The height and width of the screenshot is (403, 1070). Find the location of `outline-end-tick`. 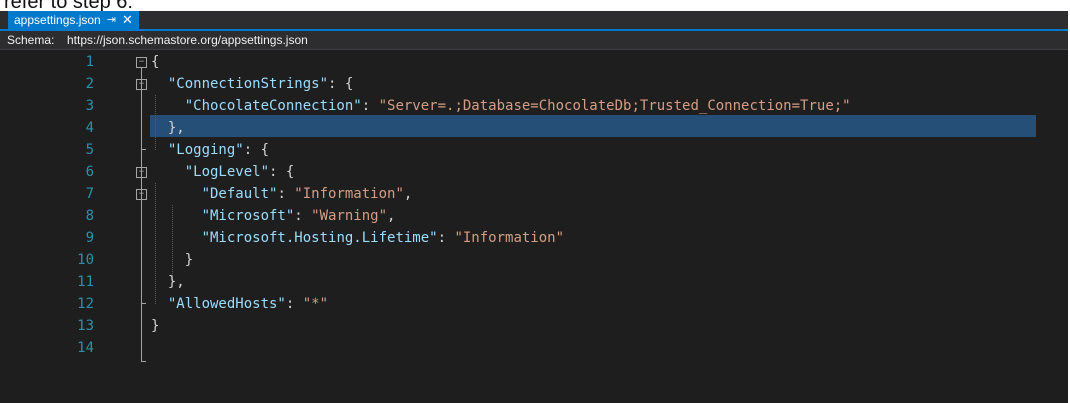

outline-end-tick is located at coordinates (143, 361).